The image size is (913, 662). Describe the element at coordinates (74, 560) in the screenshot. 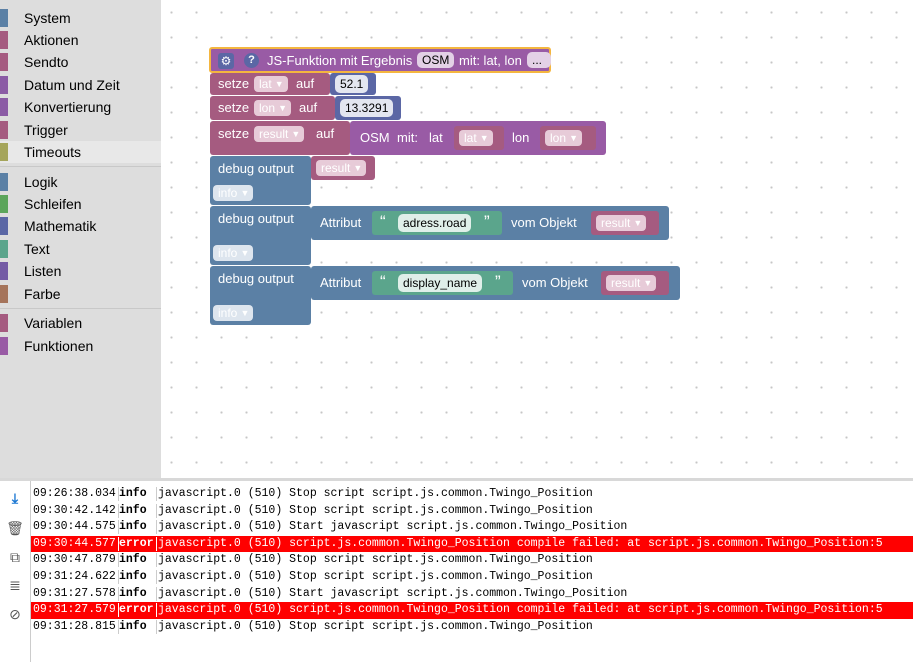

I see `log-time: 09:30:47.879` at that location.